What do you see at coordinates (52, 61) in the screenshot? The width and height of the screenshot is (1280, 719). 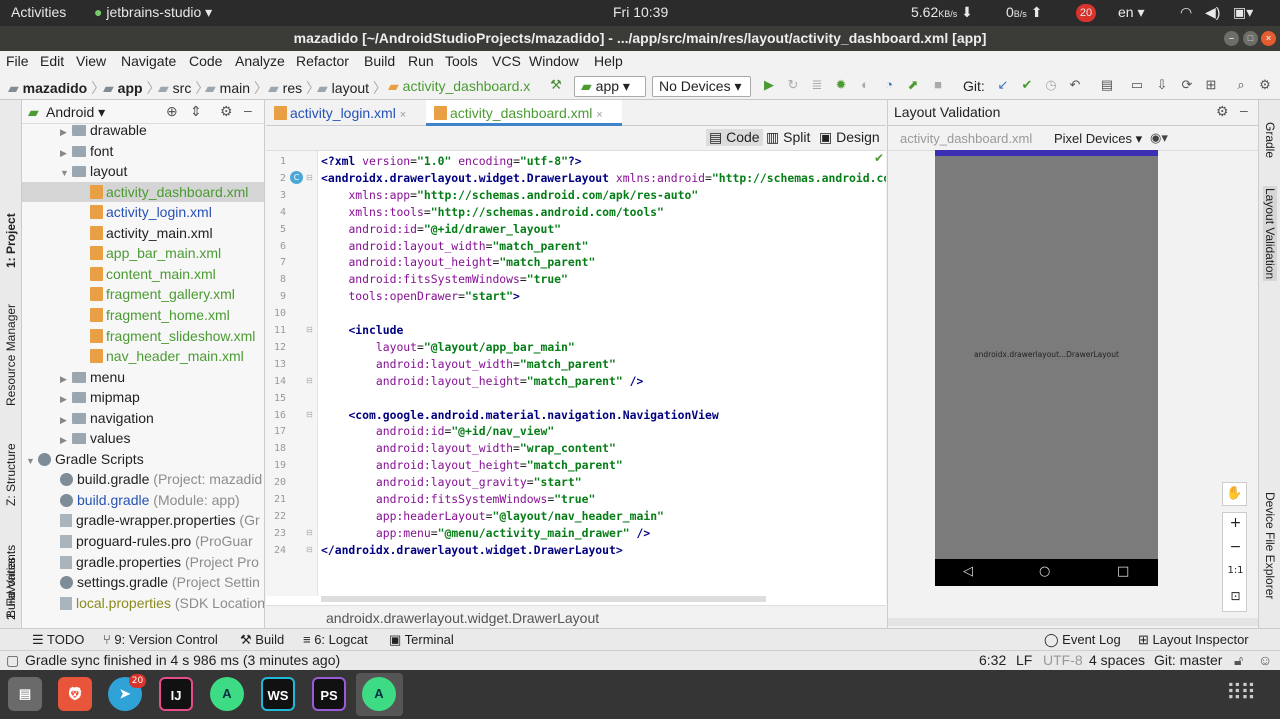 I see `menu-edit: Edit` at bounding box center [52, 61].